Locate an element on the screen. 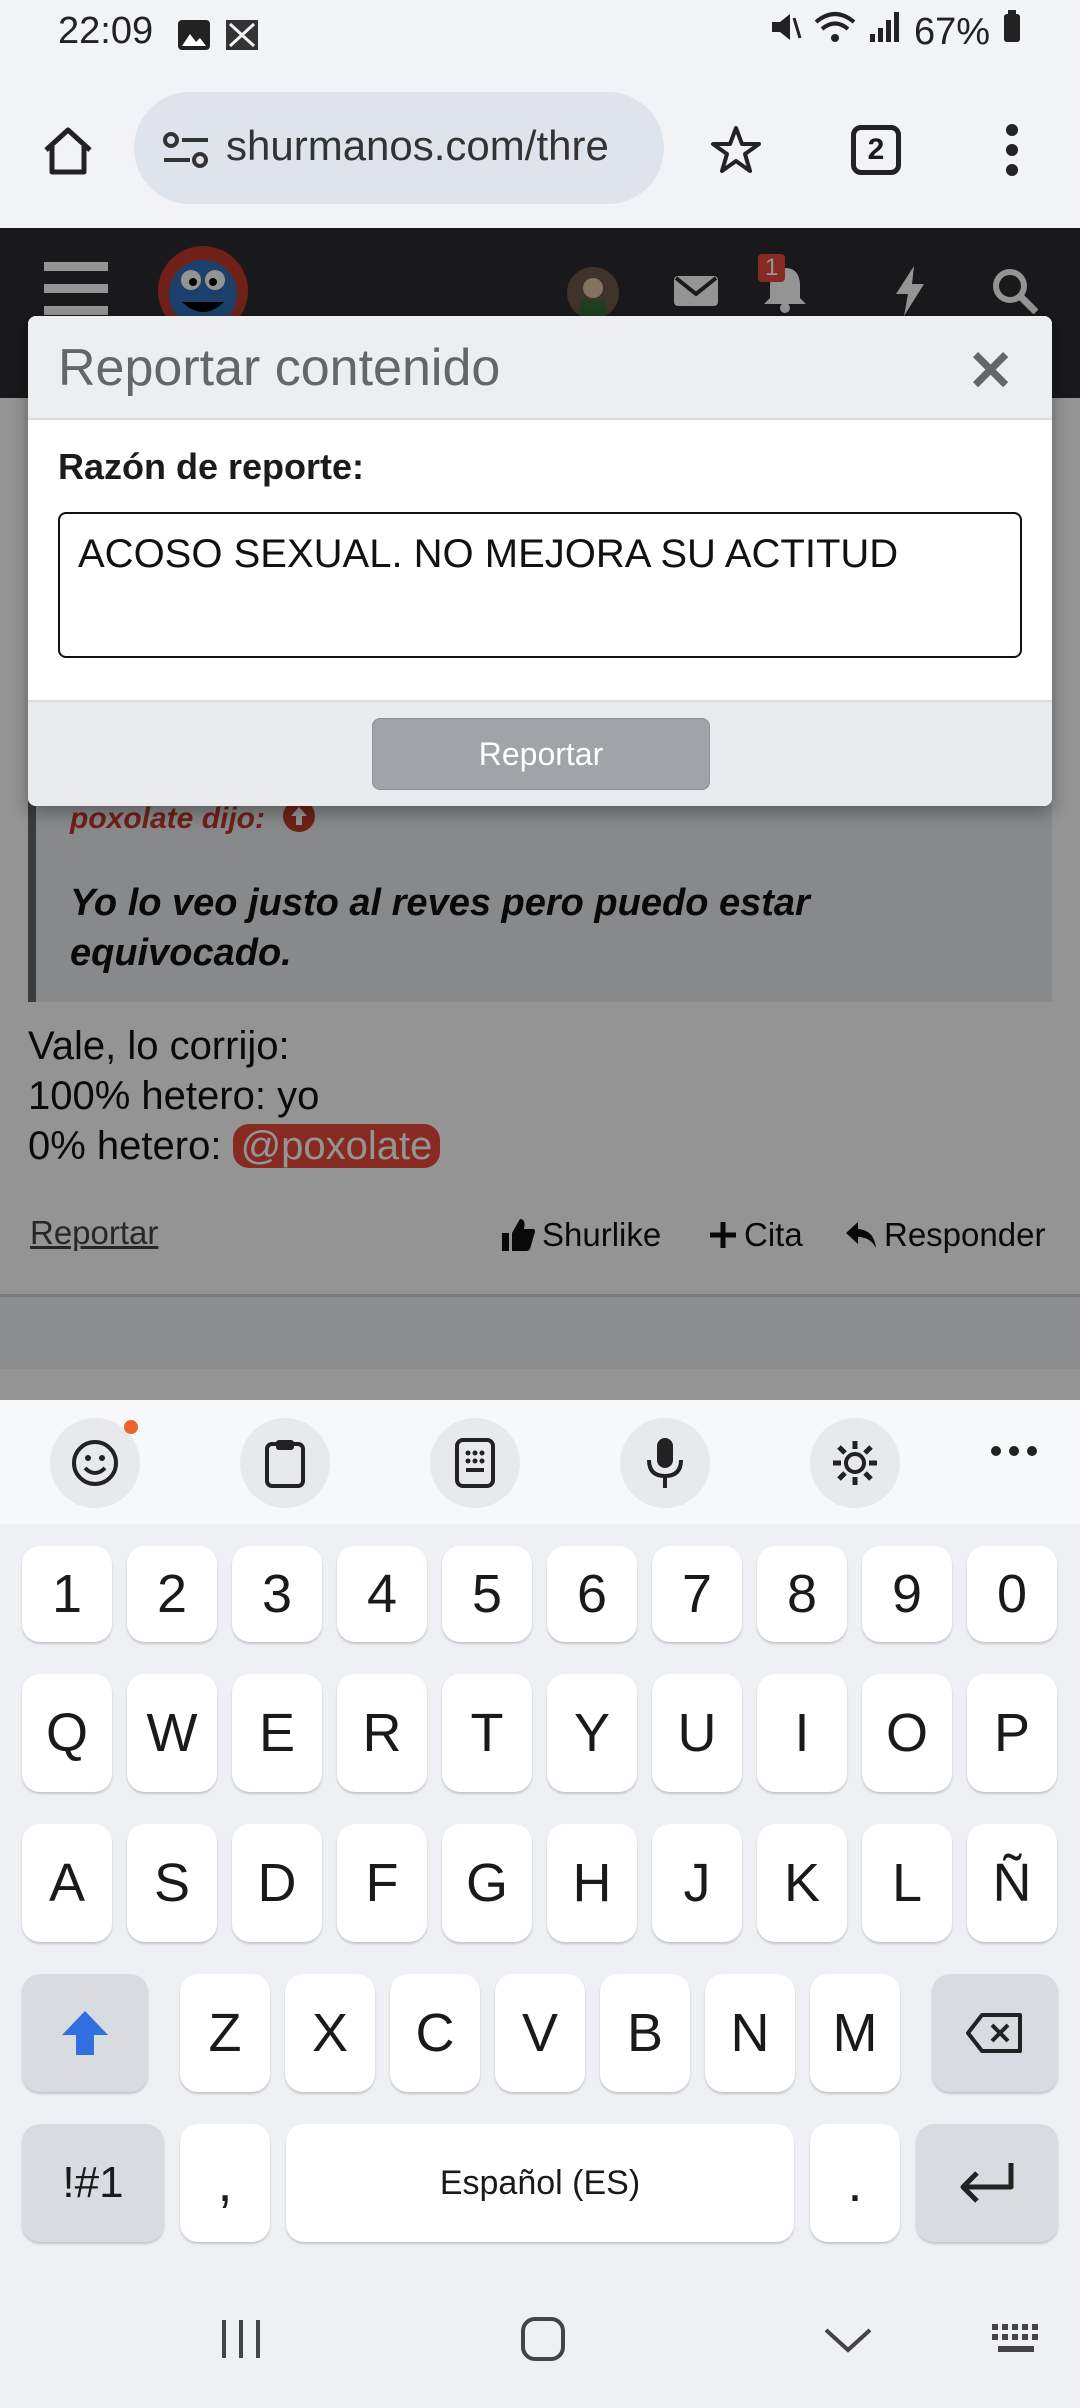 This screenshot has height=2408, width=1080. enter-key is located at coordinates (987, 2183).